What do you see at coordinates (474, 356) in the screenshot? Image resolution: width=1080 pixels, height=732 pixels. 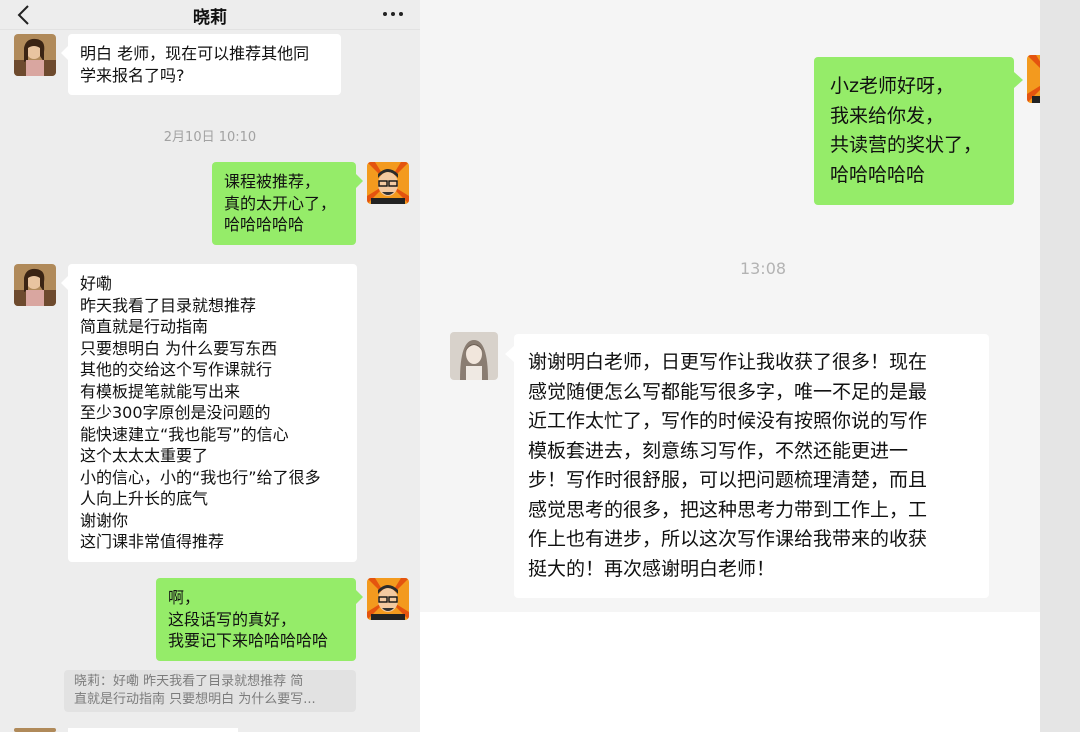 I see `student-avatar` at bounding box center [474, 356].